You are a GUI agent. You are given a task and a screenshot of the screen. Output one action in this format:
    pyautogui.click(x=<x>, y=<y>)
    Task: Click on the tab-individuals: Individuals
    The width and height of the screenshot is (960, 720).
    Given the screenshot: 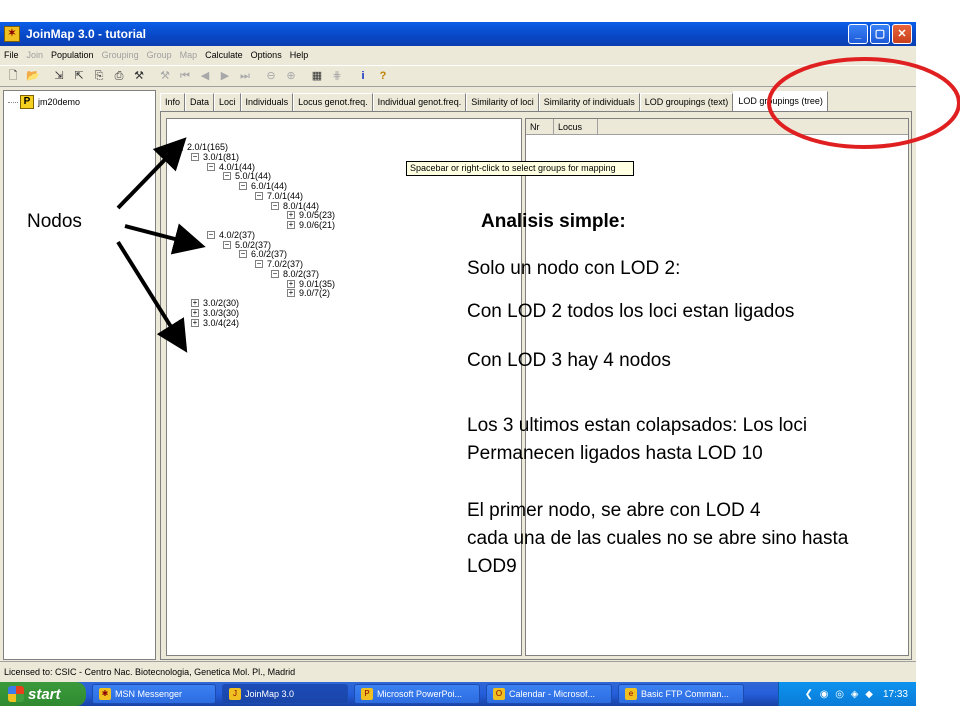 What is the action you would take?
    pyautogui.click(x=267, y=102)
    